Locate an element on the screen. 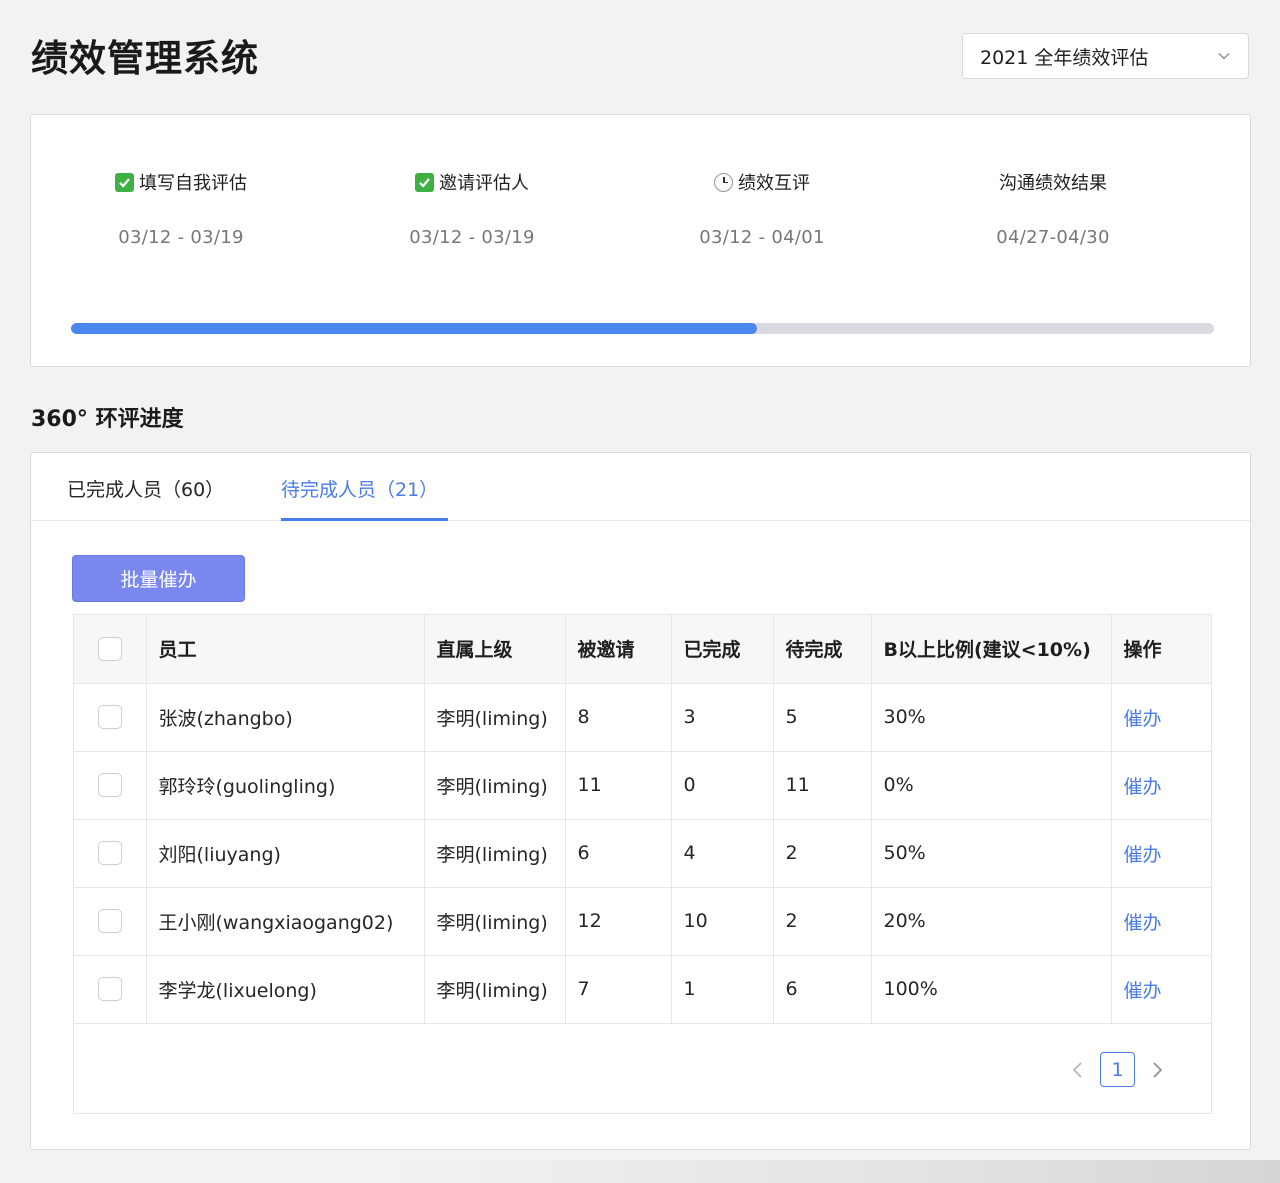 The image size is (1280, 1183). completed-cell: 4 is located at coordinates (722, 853).